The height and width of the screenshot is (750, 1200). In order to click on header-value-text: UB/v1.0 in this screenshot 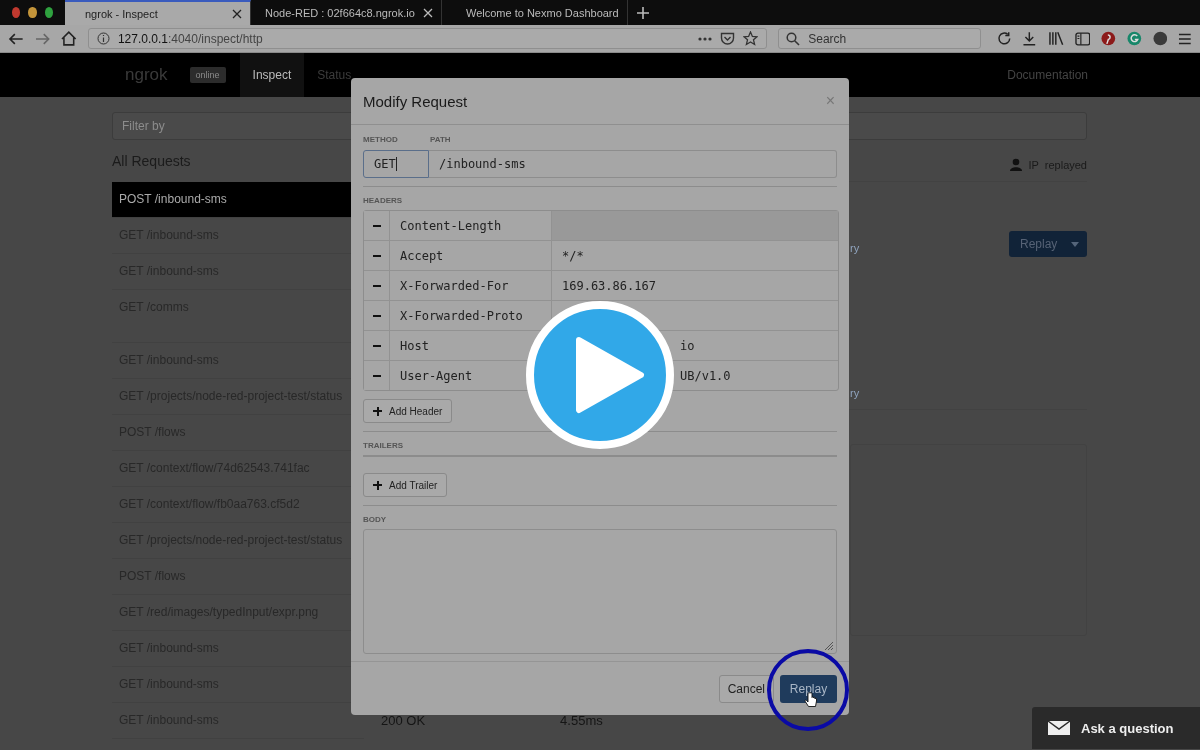, I will do `click(705, 375)`.